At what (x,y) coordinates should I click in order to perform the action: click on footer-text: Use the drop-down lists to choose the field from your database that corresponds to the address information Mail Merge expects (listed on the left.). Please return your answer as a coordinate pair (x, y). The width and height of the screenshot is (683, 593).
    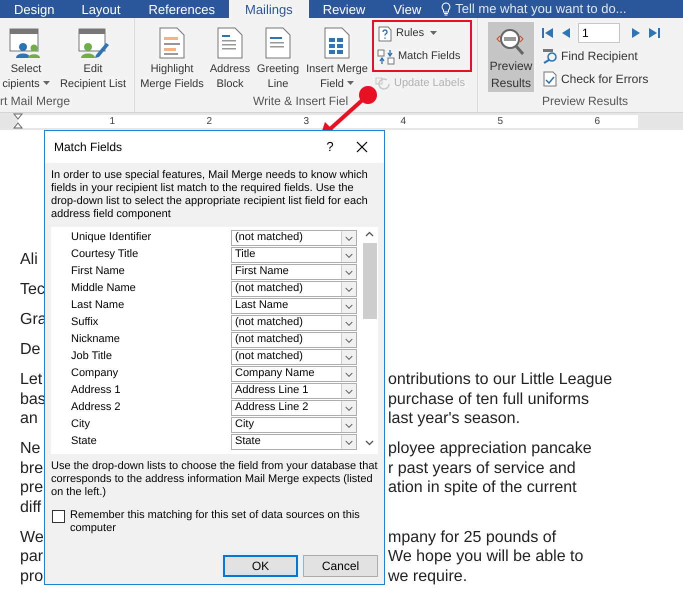
    Looking at the image, I should click on (214, 479).